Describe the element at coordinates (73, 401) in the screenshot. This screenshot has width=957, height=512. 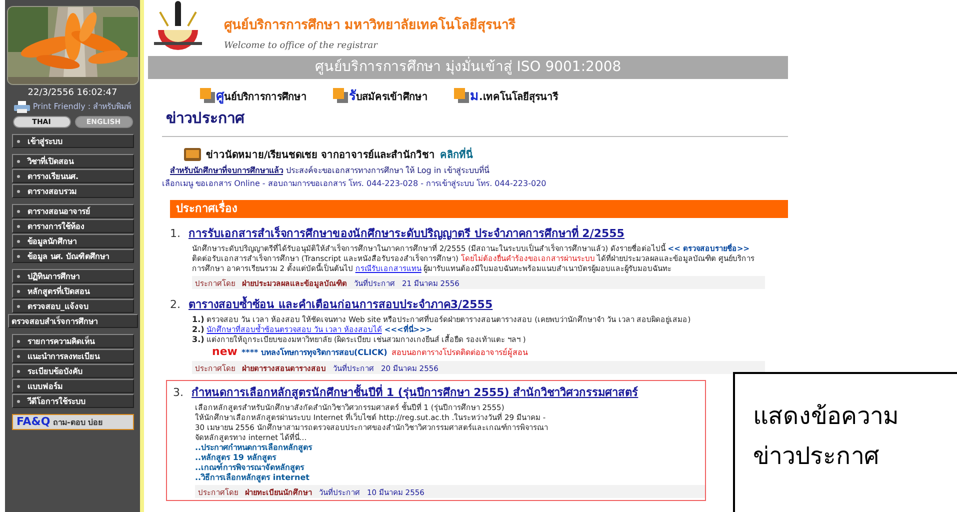
I see `menu-item: วีดีโอการใช้ระบบ` at that location.